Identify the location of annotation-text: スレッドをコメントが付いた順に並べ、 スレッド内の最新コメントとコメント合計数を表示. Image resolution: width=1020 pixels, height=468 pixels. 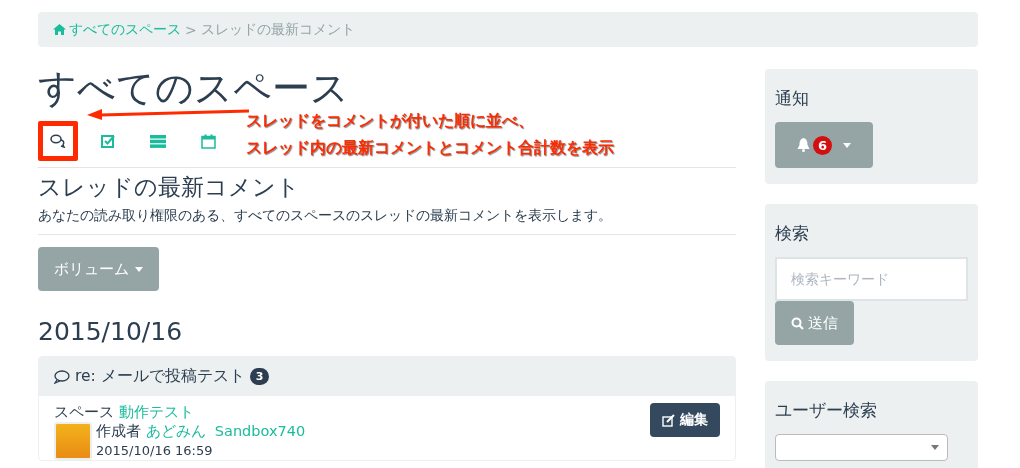
(430, 135).